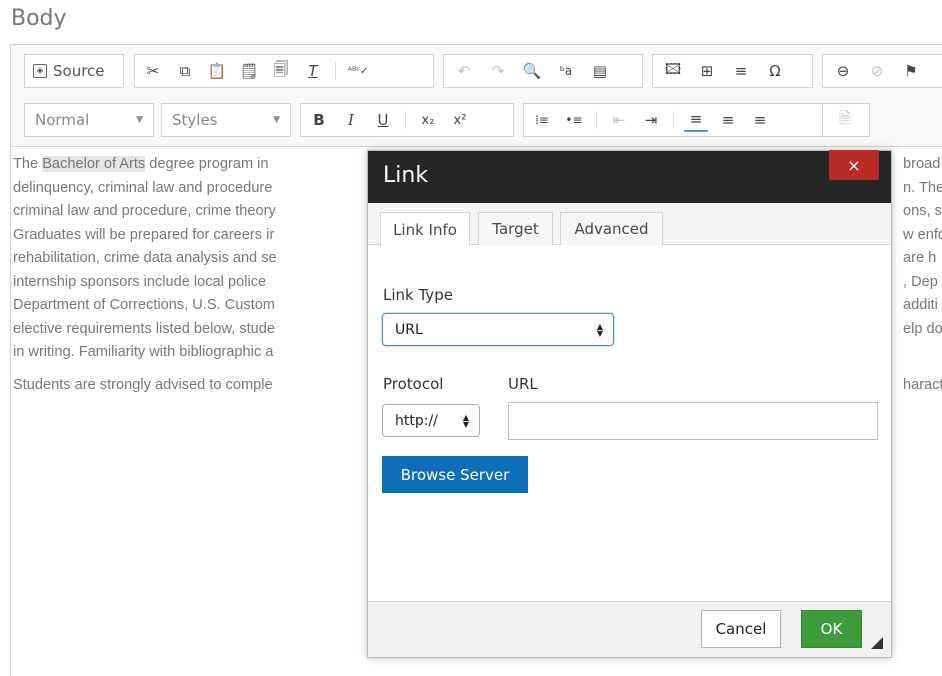  I want to click on special-char-icon: Ω, so click(775, 71).